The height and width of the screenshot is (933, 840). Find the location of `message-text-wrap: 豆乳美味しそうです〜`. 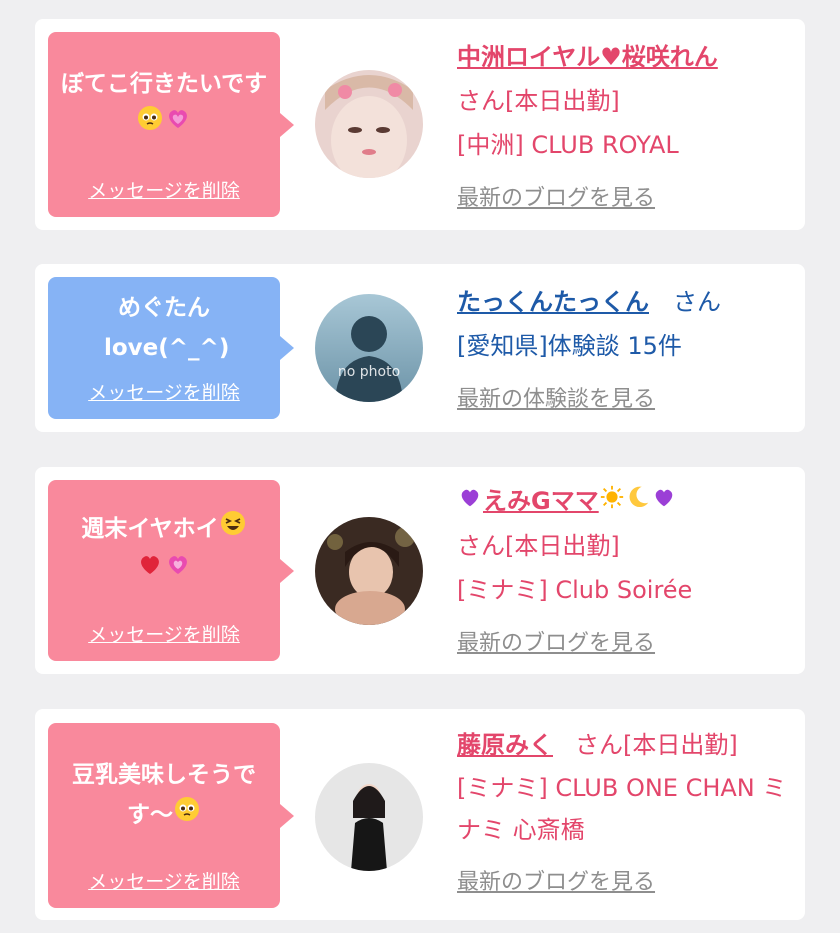

message-text-wrap: 豆乳美味しそうです〜 is located at coordinates (164, 795).